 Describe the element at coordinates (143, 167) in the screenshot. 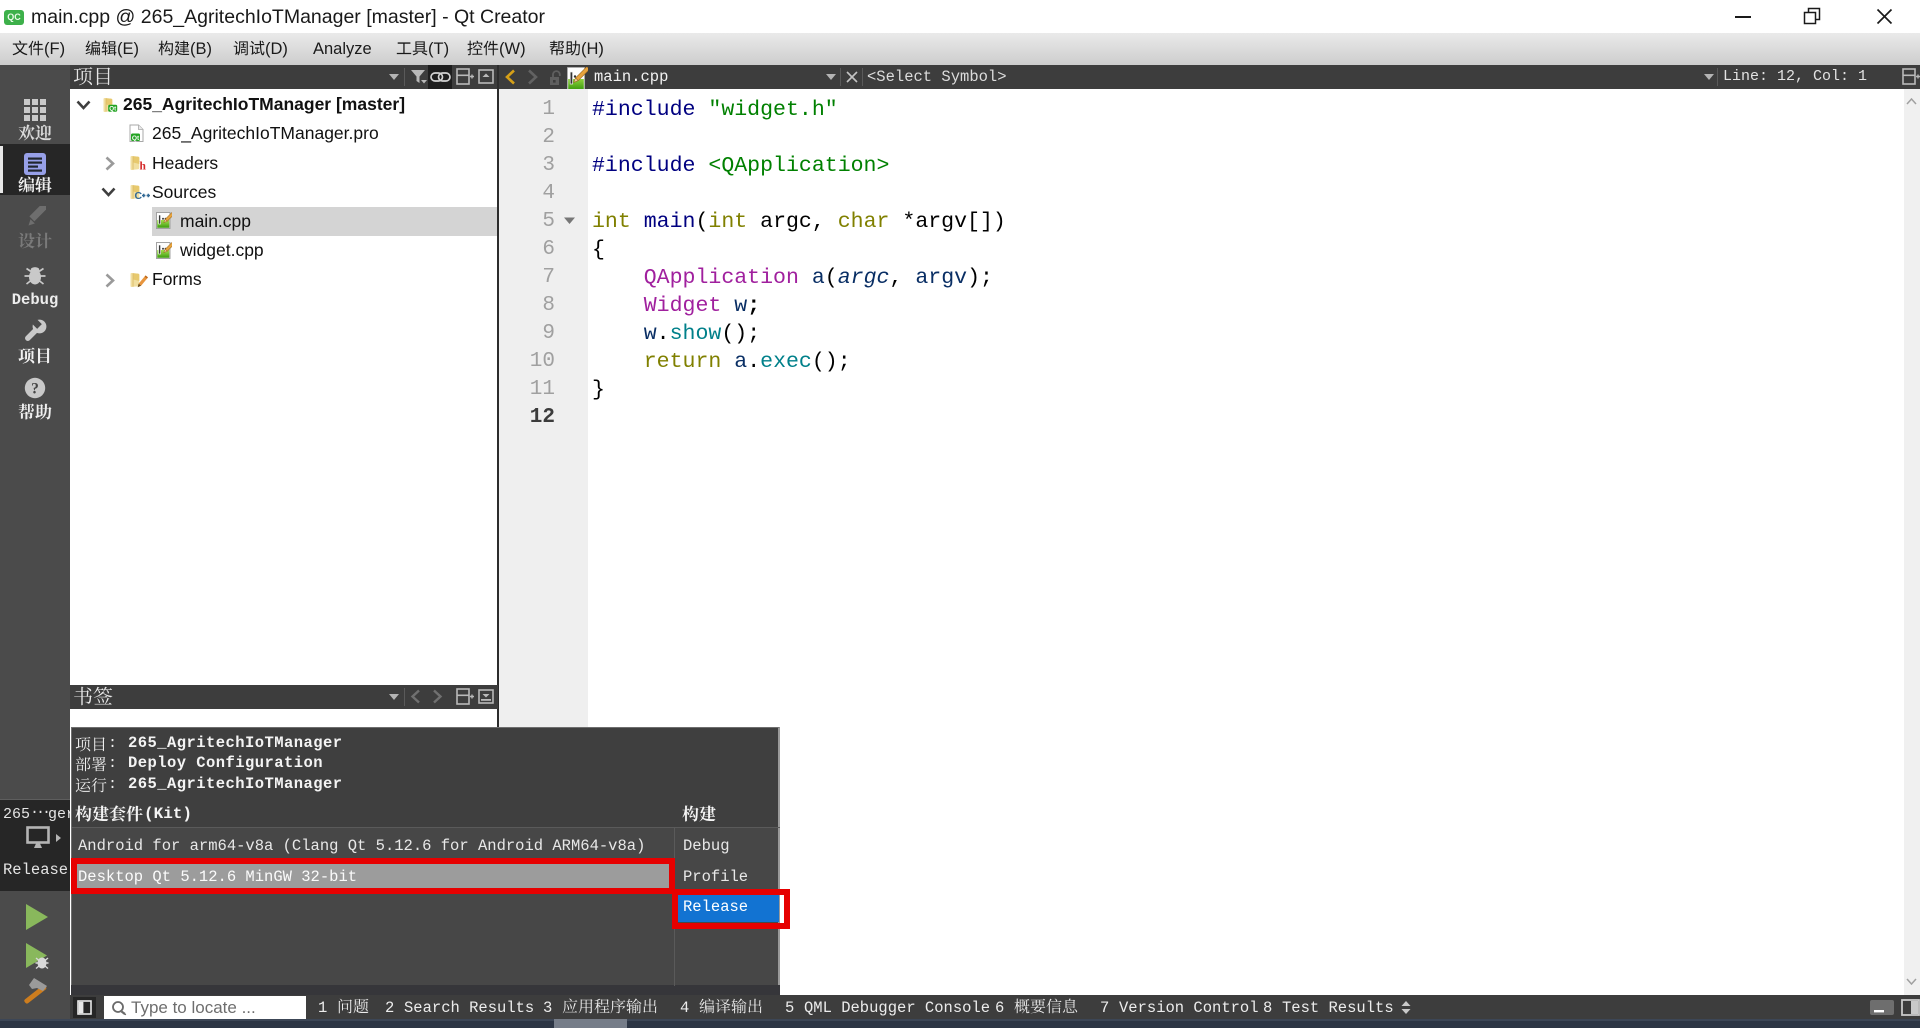

I see `svg-text: h` at that location.